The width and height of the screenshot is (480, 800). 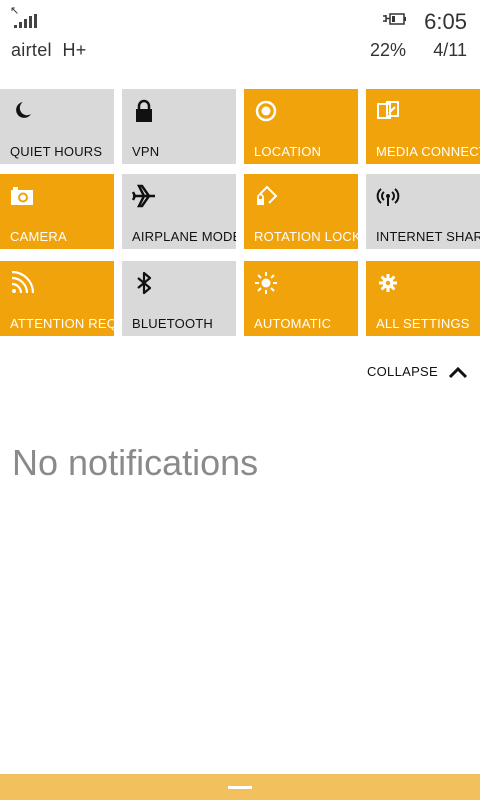 I want to click on no-notifications-text: No notifications, so click(x=135, y=462).